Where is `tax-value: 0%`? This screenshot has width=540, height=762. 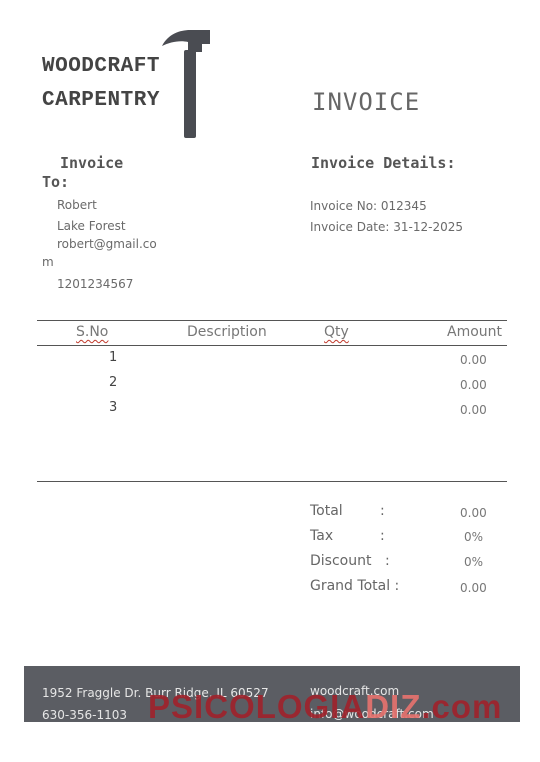 tax-value: 0% is located at coordinates (474, 537).